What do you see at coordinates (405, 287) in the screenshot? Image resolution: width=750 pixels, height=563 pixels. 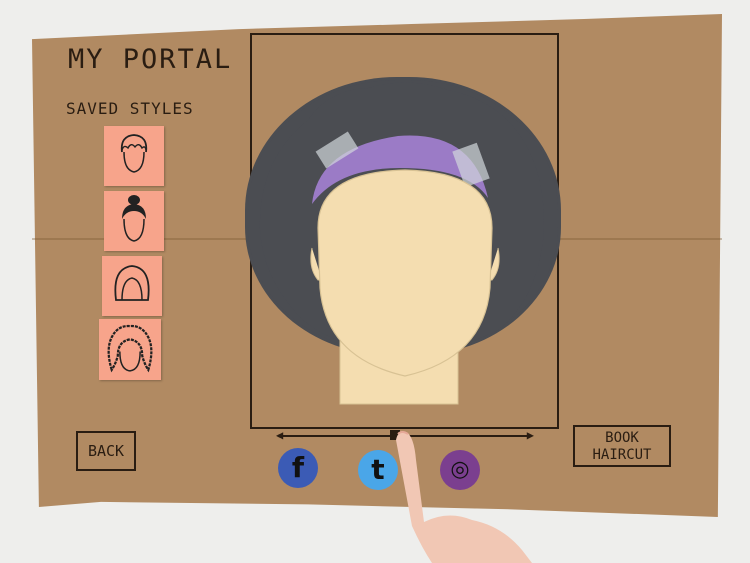 I see `face-cutout` at bounding box center [405, 287].